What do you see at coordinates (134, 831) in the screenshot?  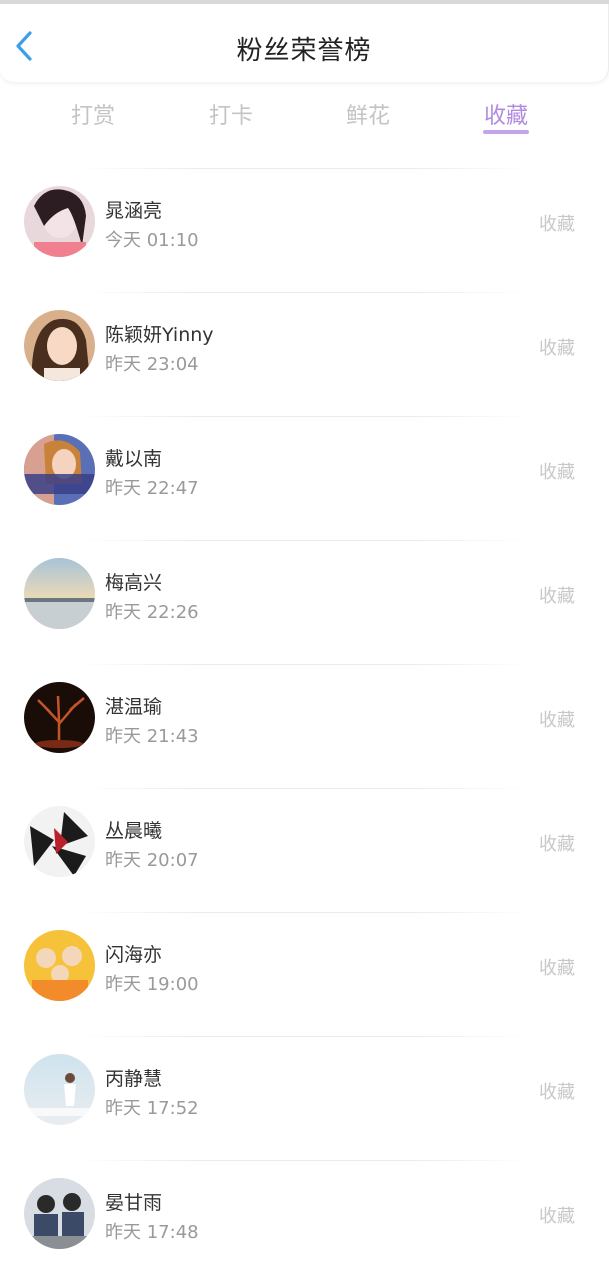 I see `fan-name: 丛晨曦` at bounding box center [134, 831].